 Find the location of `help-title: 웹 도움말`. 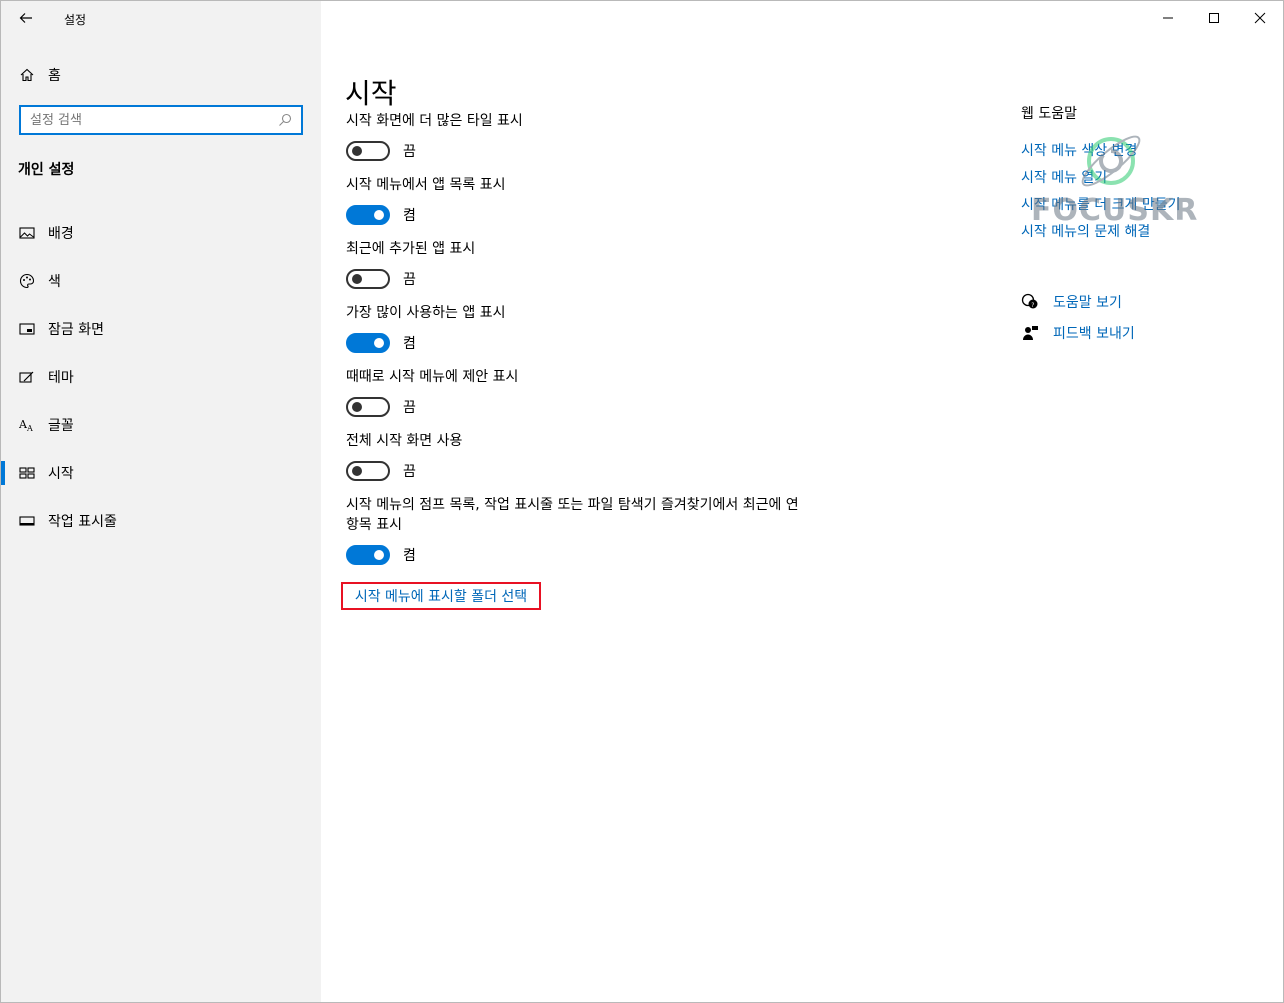

help-title: 웹 도움말 is located at coordinates (1049, 114).